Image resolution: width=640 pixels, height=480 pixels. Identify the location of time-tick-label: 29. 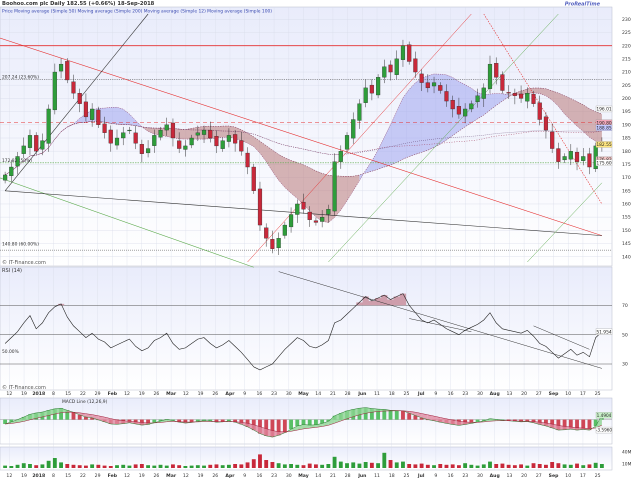
(98, 476).